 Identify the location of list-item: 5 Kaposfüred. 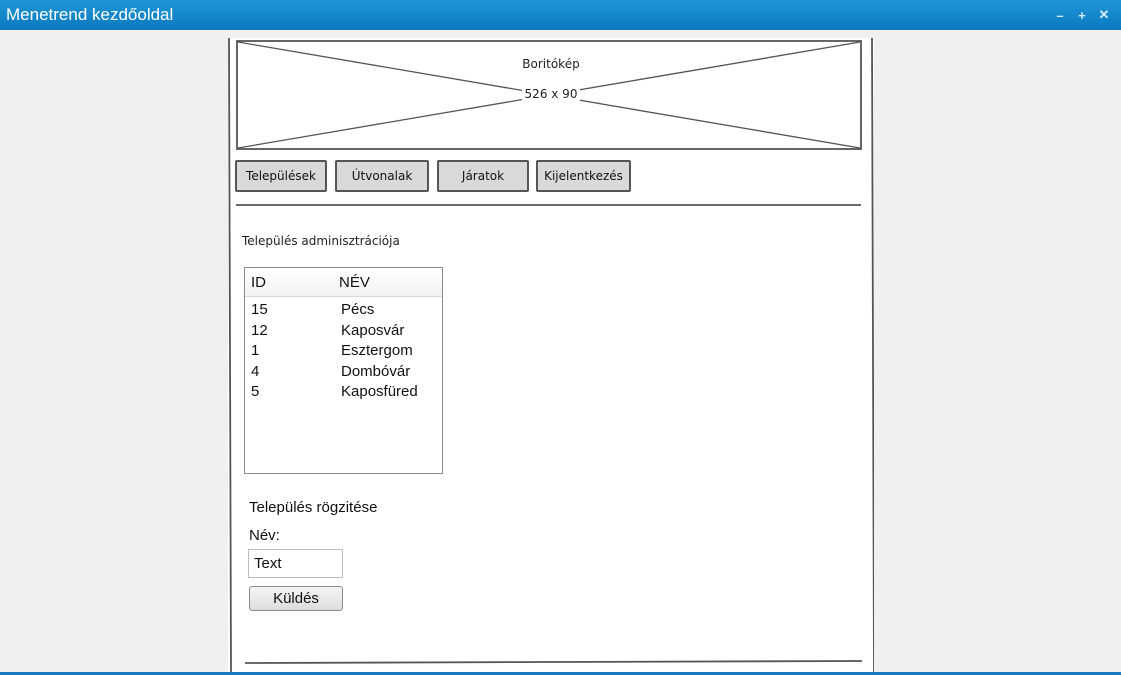
(343, 392).